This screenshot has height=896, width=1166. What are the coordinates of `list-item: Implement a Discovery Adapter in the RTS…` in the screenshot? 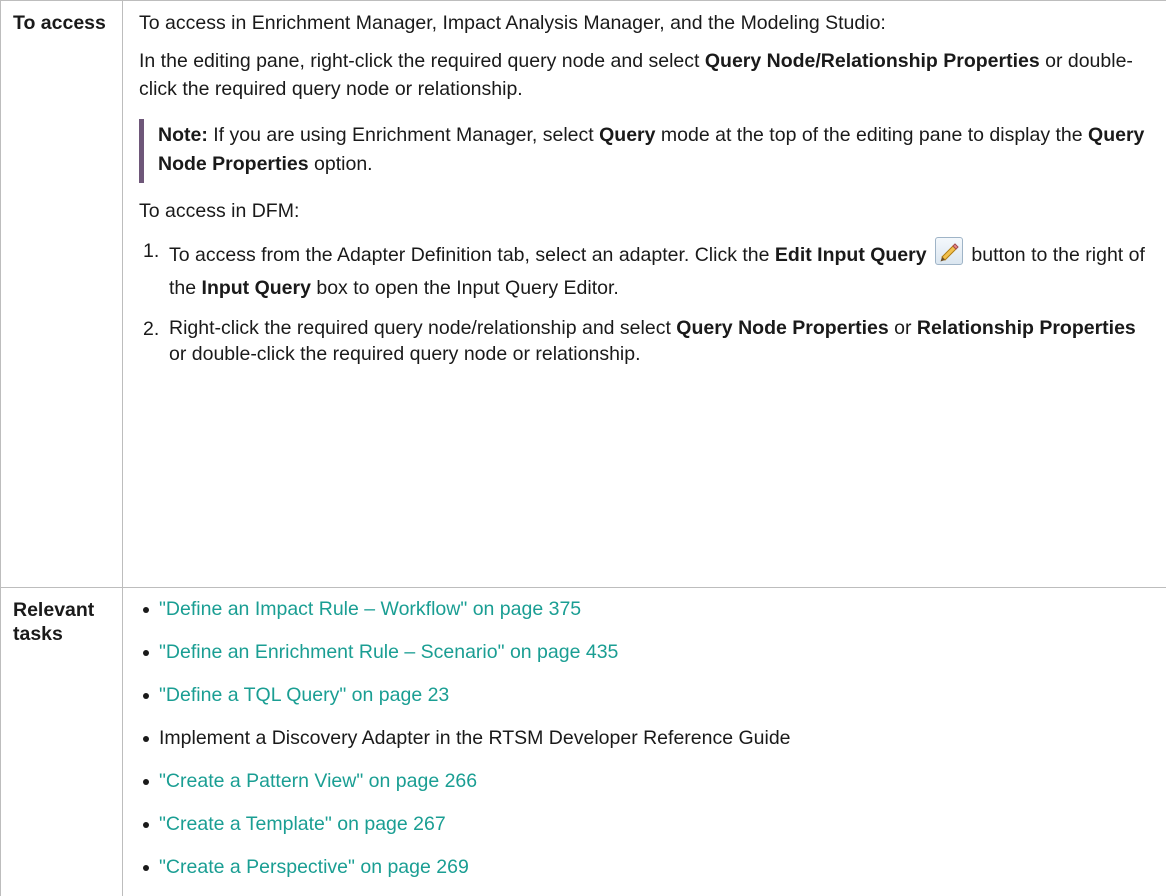 It's located at (647, 738).